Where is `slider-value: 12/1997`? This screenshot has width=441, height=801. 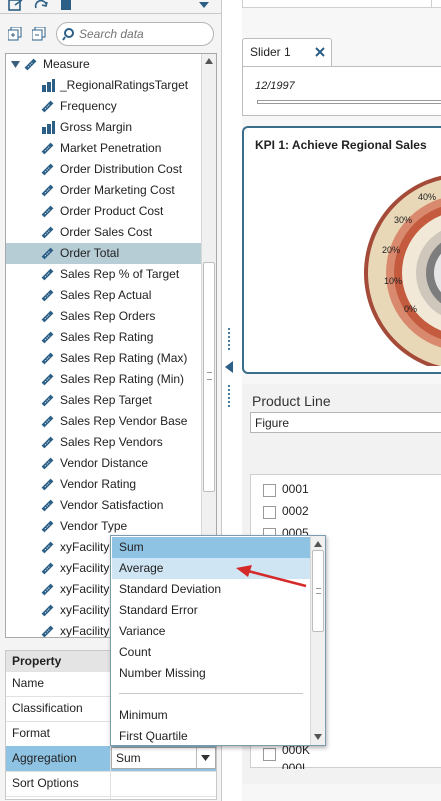 slider-value: 12/1997 is located at coordinates (275, 86).